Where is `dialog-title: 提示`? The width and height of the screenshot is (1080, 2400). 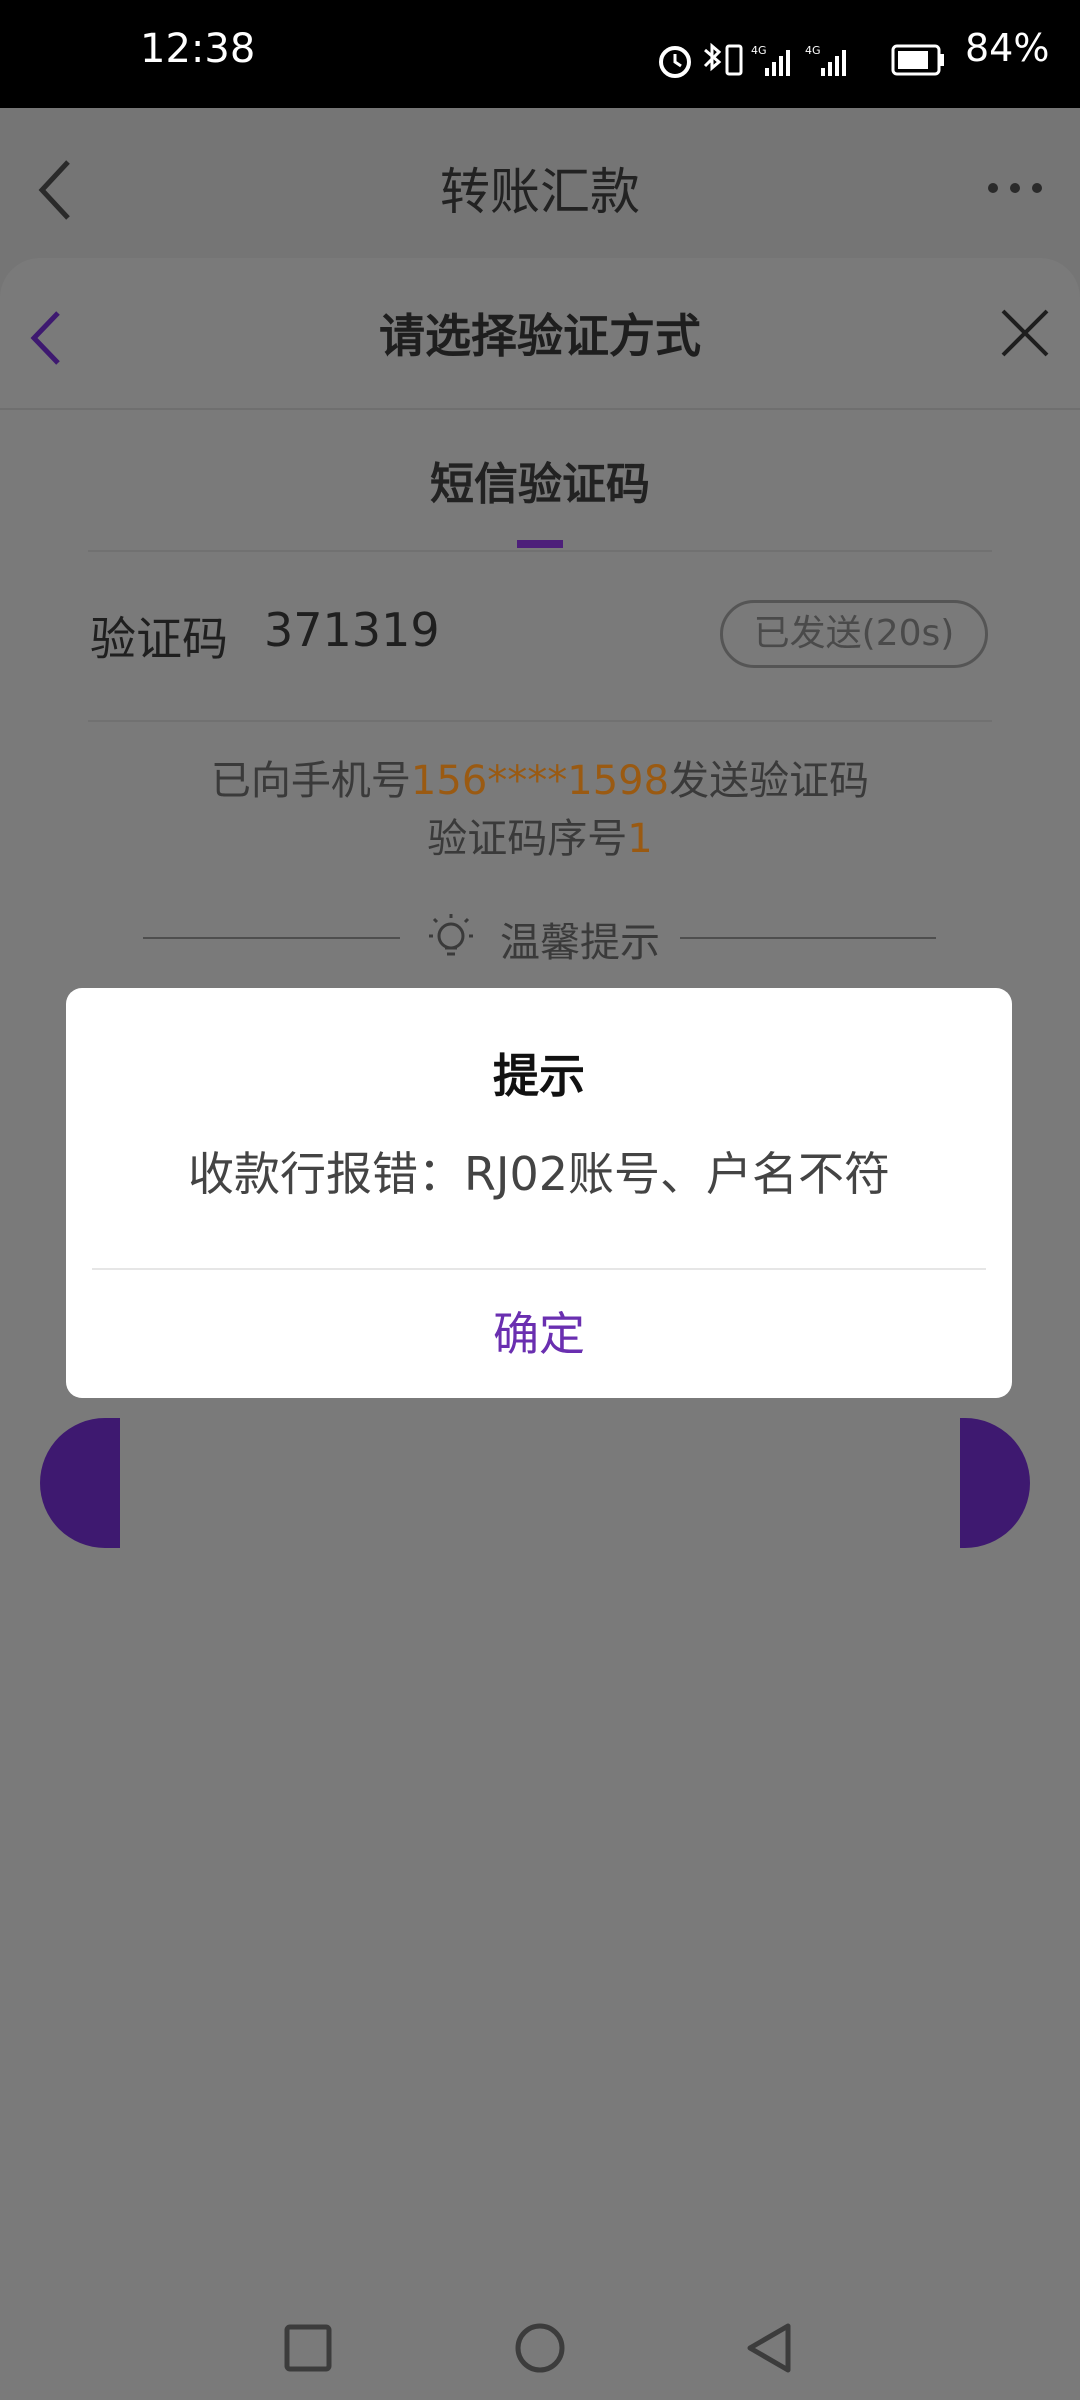 dialog-title: 提示 is located at coordinates (539, 1076).